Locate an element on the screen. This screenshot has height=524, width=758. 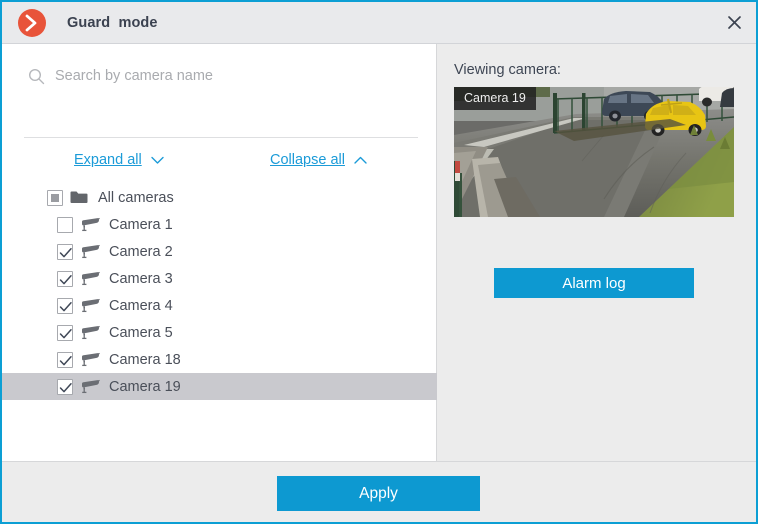
tree-row-label: Camera 18 is located at coordinates (145, 359).